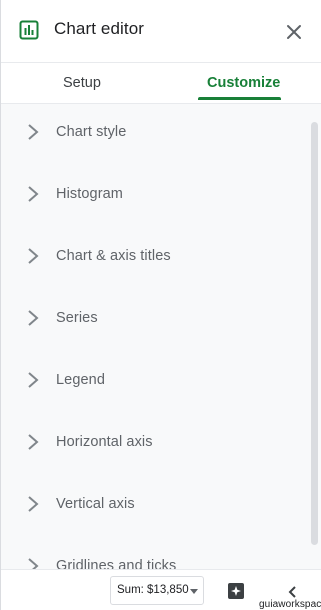 Image resolution: width=321 pixels, height=610 pixels. What do you see at coordinates (314, 333) in the screenshot?
I see `scrollbar-thumb` at bounding box center [314, 333].